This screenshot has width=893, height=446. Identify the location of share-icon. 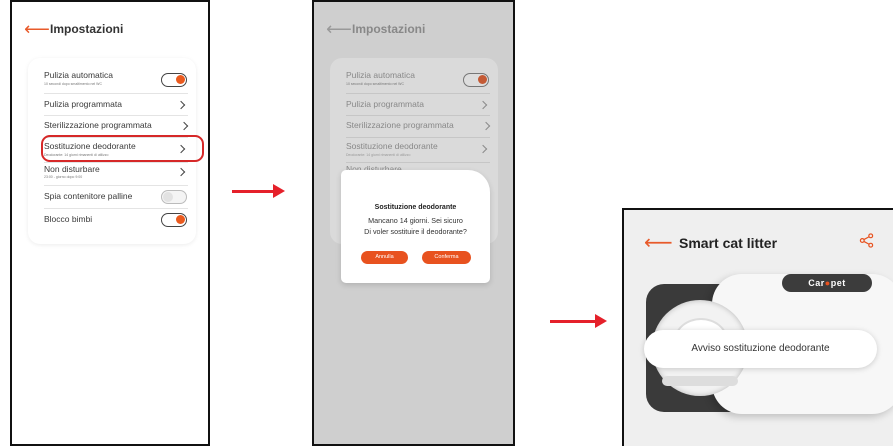
(867, 241).